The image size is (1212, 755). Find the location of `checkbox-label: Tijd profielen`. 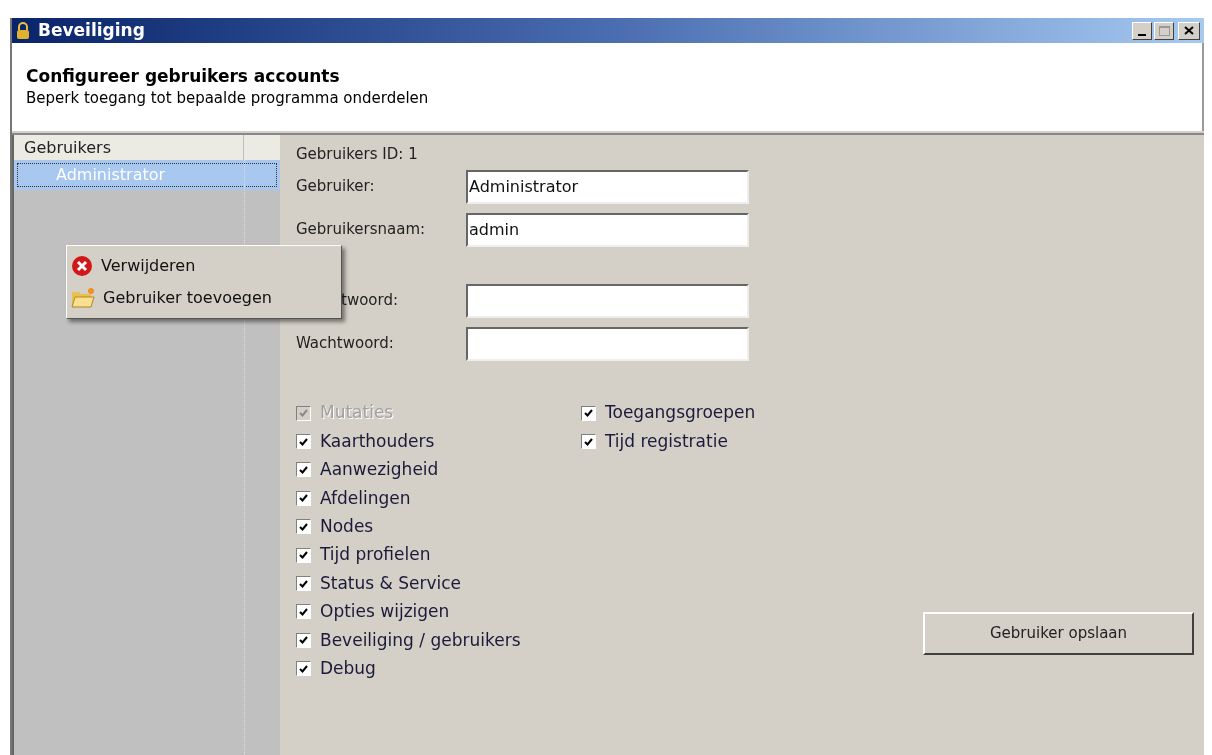

checkbox-label: Tijd profielen is located at coordinates (375, 555).